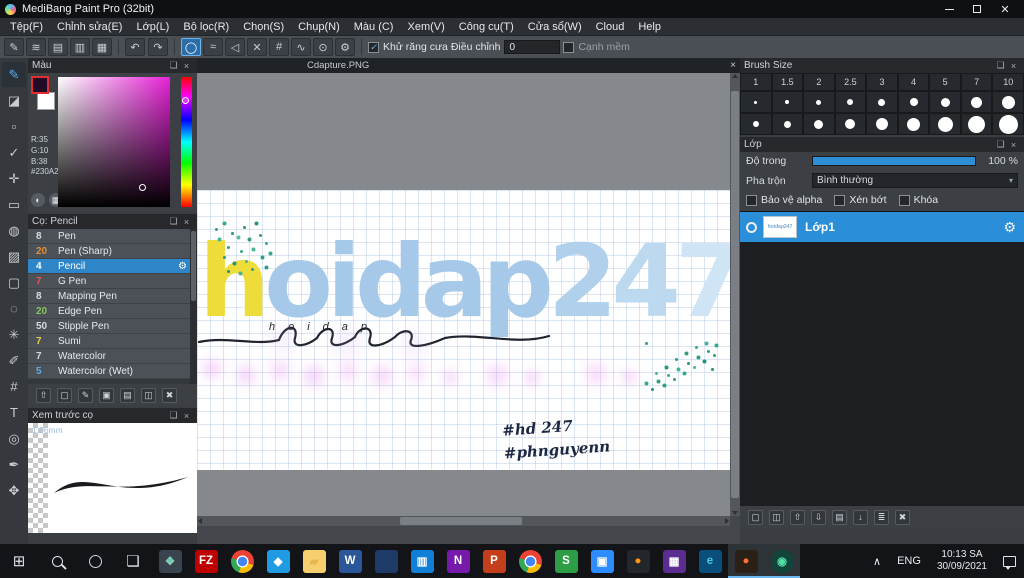  I want to click on search-button, so click(57, 561).